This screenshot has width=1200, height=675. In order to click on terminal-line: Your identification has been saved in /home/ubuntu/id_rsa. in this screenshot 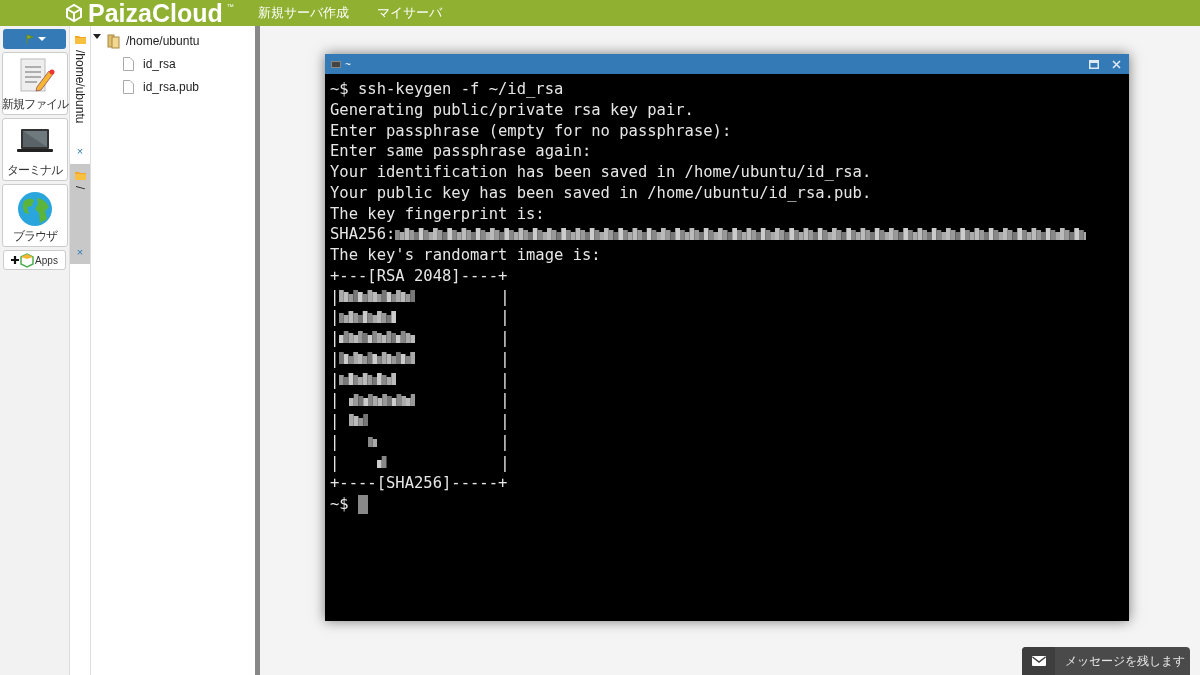, I will do `click(601, 172)`.